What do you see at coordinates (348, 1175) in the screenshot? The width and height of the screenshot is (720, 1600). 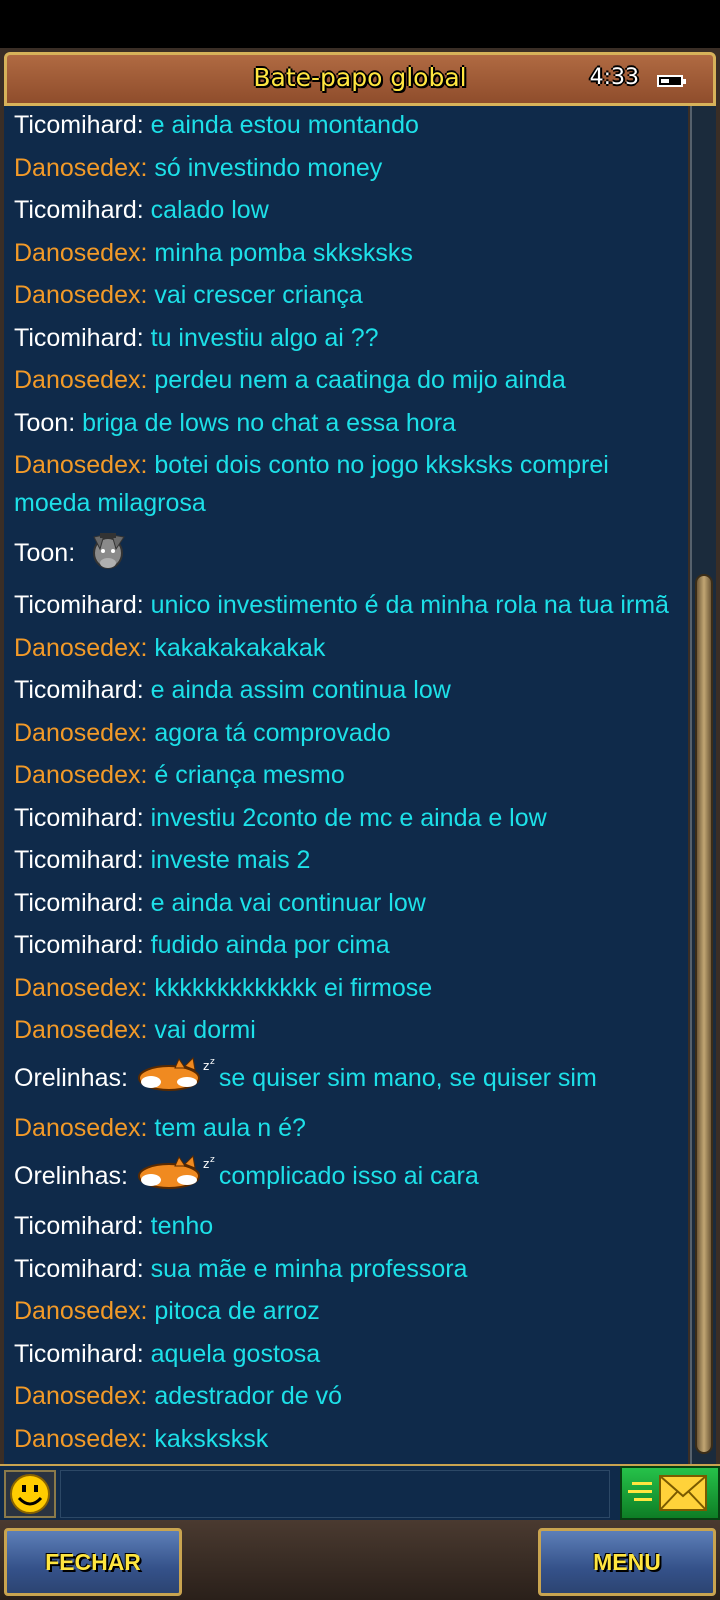 I see `message-text: complicado isso ai cara` at bounding box center [348, 1175].